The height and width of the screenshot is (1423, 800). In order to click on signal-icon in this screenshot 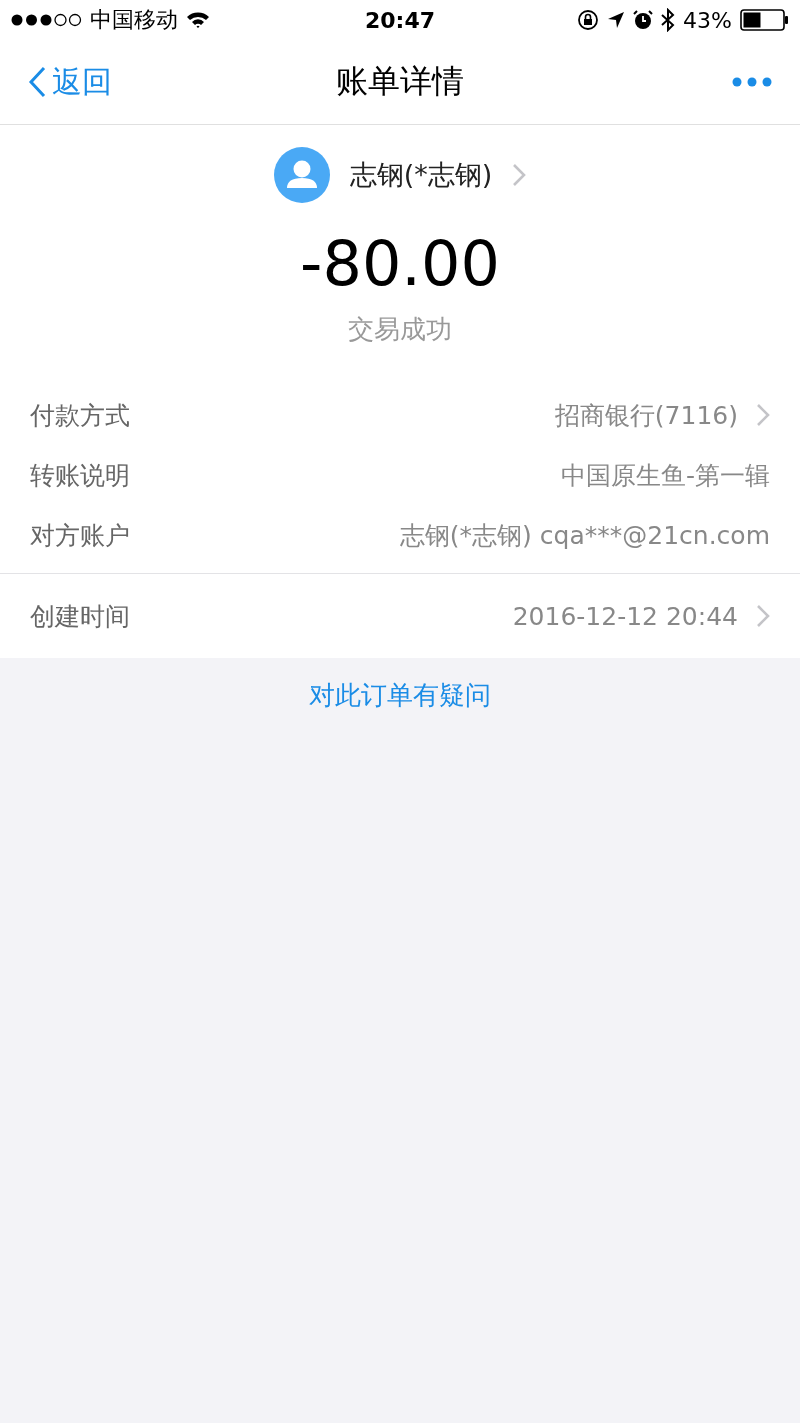, I will do `click(46, 20)`.